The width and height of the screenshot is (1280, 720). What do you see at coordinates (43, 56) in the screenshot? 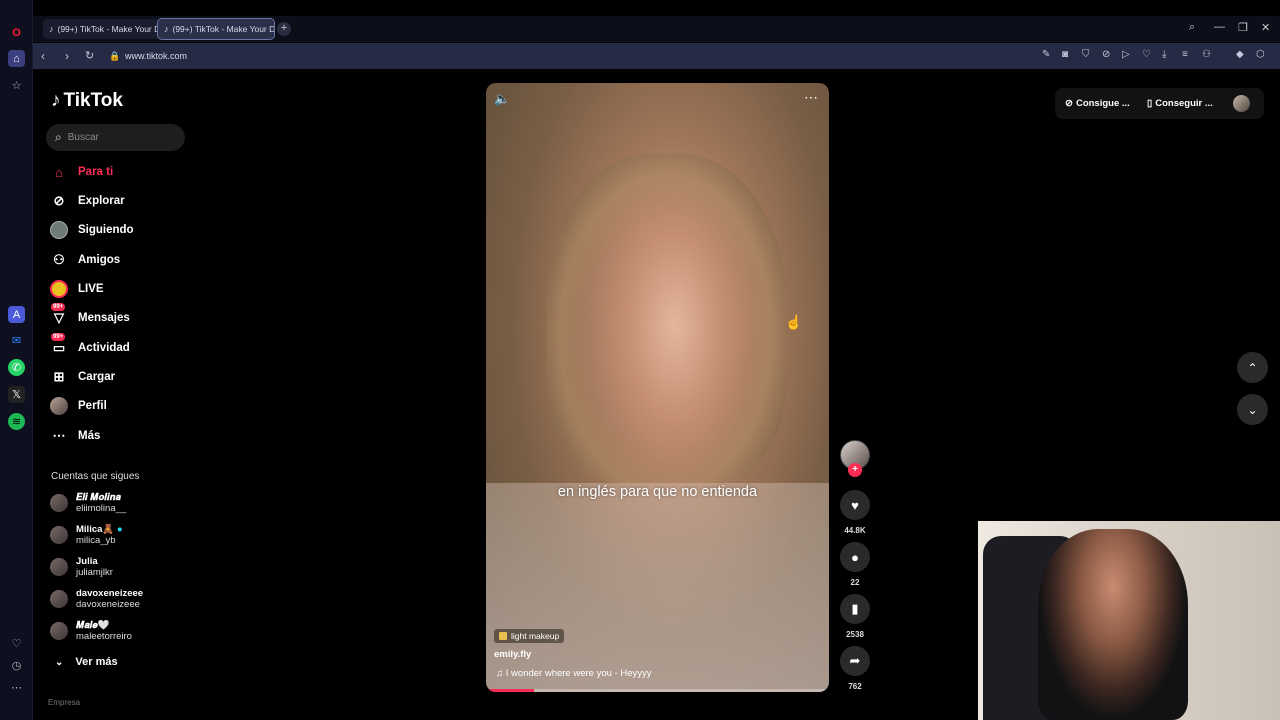
I see `back-icon: ‹` at bounding box center [43, 56].